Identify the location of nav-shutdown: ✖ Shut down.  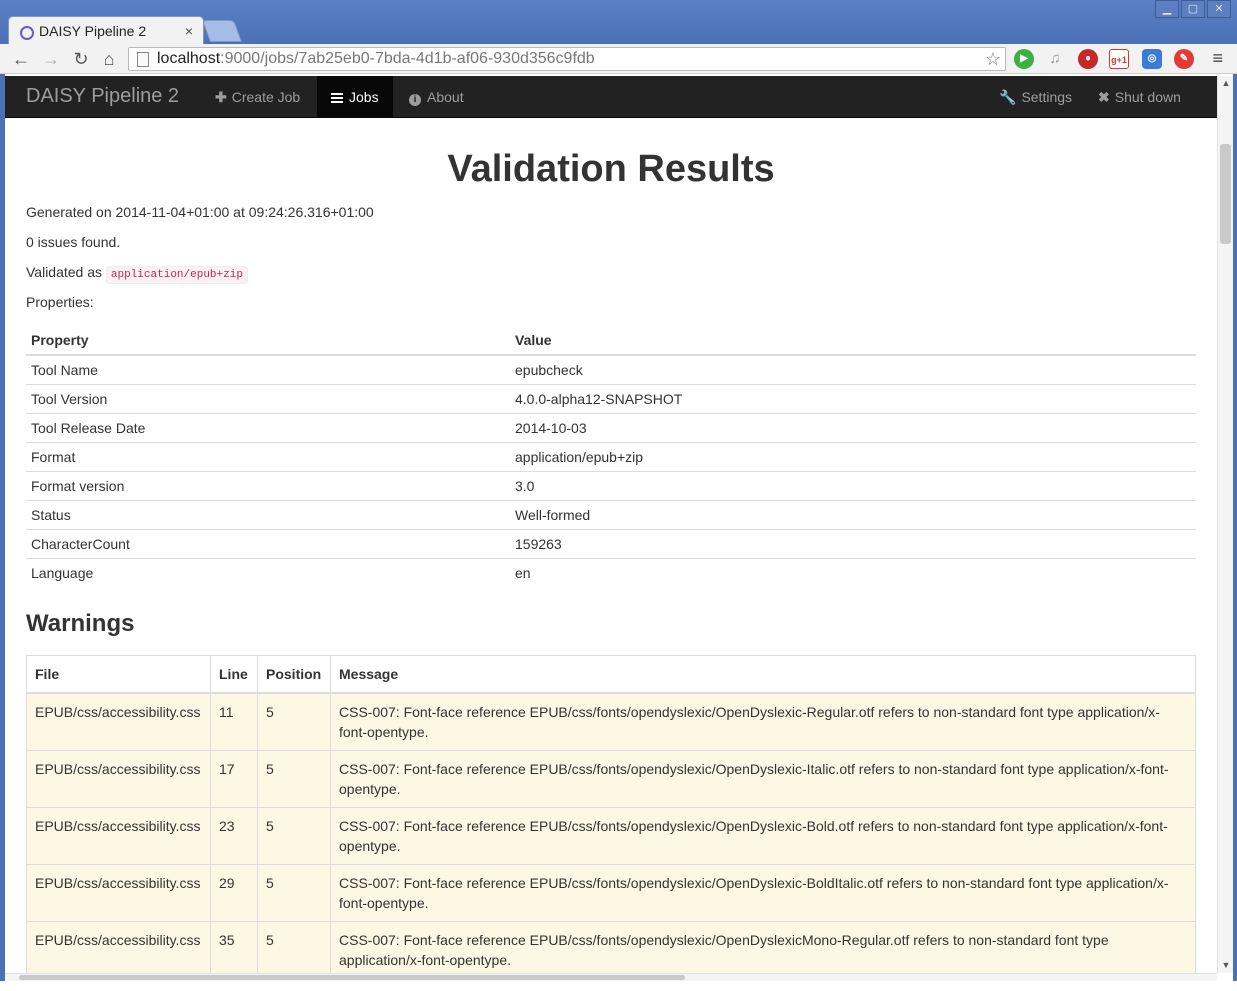
(1139, 97).